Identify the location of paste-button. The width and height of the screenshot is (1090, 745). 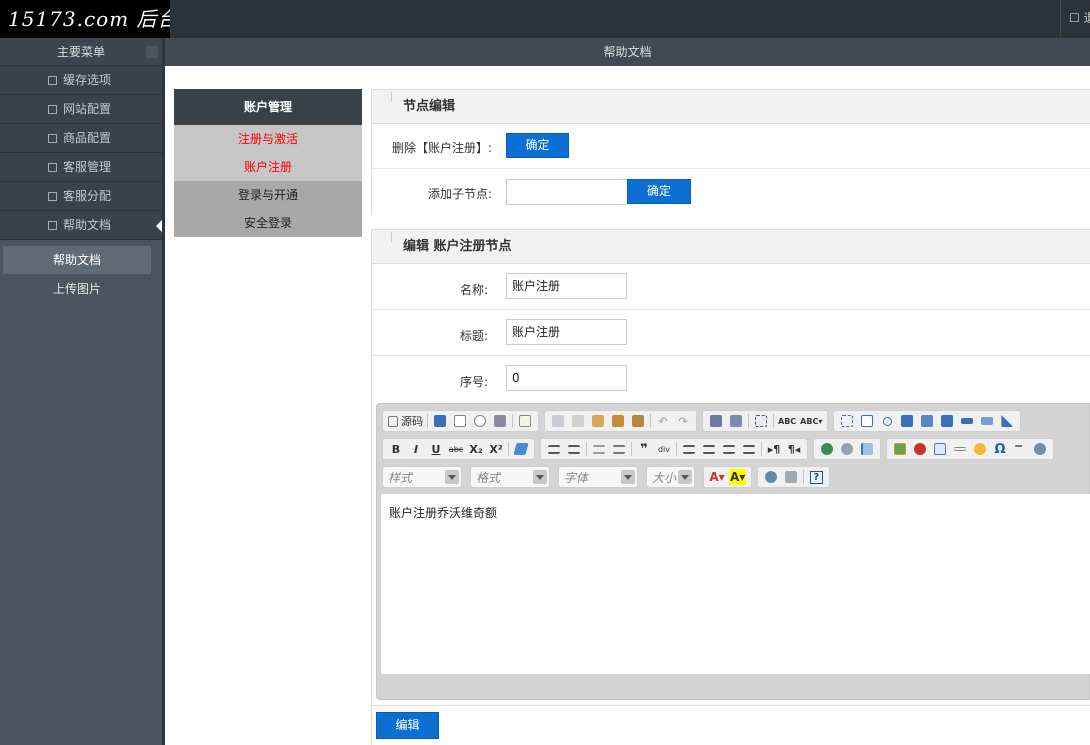
(598, 421).